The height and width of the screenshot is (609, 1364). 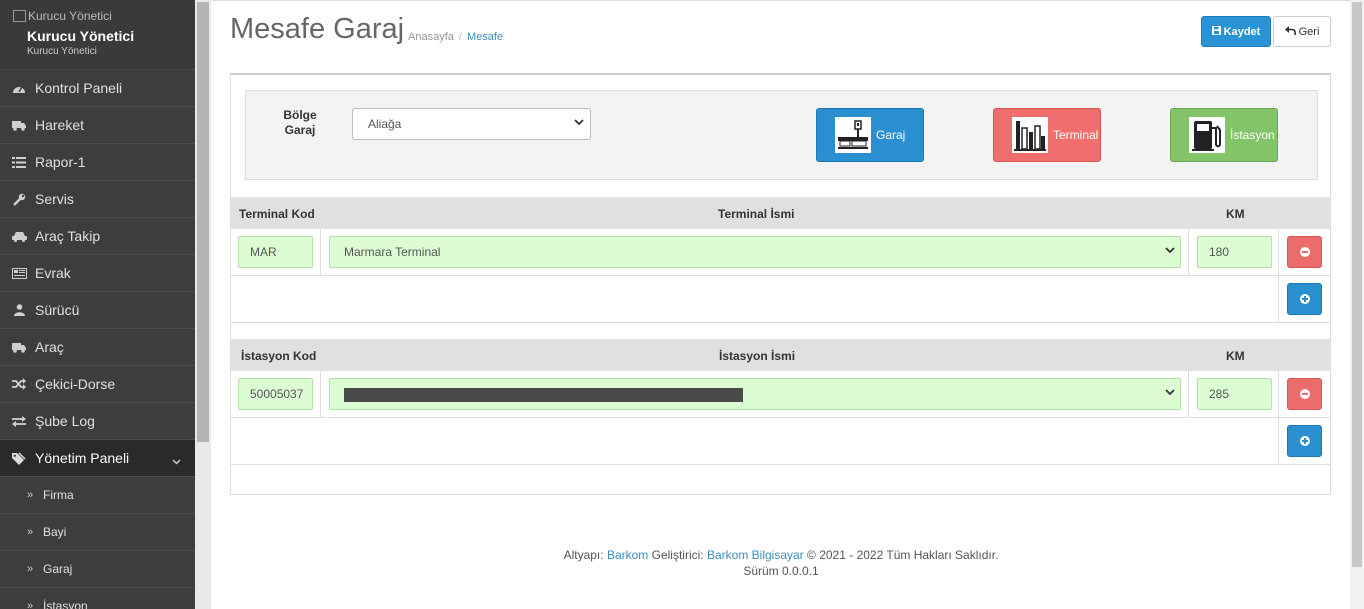 I want to click on dashboard-icon, so click(x=19, y=88).